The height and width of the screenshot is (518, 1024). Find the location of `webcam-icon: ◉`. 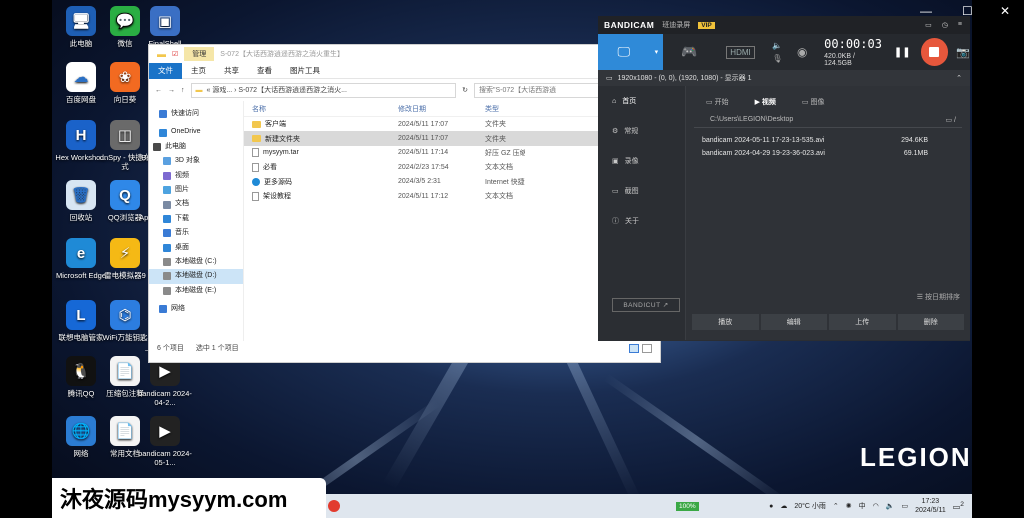

webcam-icon: ◉ is located at coordinates (802, 52).